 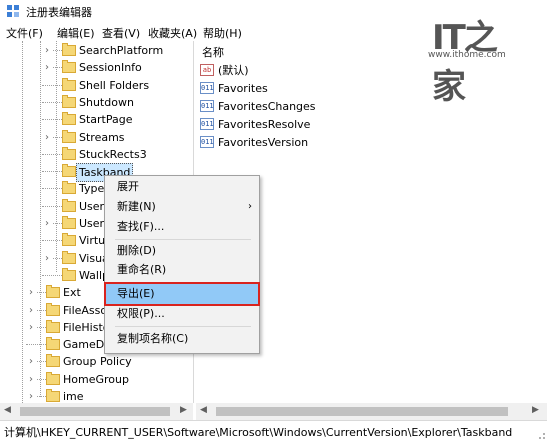 What do you see at coordinates (106, 102) in the screenshot?
I see `tree-item-label: Shutdown` at bounding box center [106, 102].